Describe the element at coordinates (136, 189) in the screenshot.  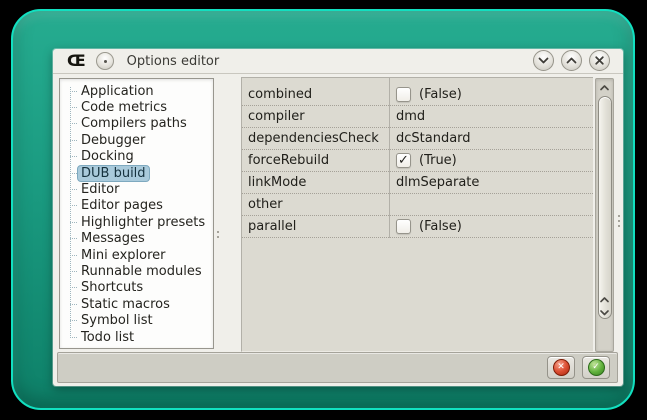
I see `sidebar-item-editor: Editor` at that location.